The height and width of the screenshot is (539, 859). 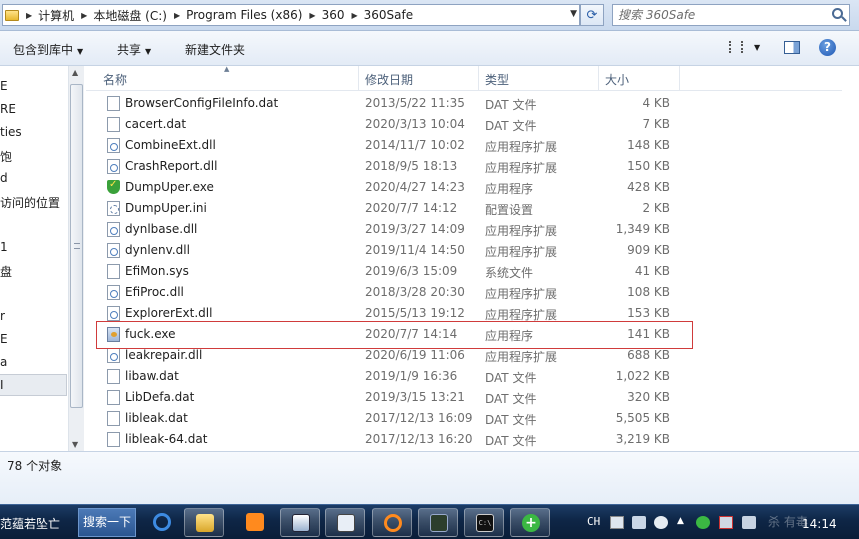 I want to click on taskbar-app-ie, so click(x=162, y=522).